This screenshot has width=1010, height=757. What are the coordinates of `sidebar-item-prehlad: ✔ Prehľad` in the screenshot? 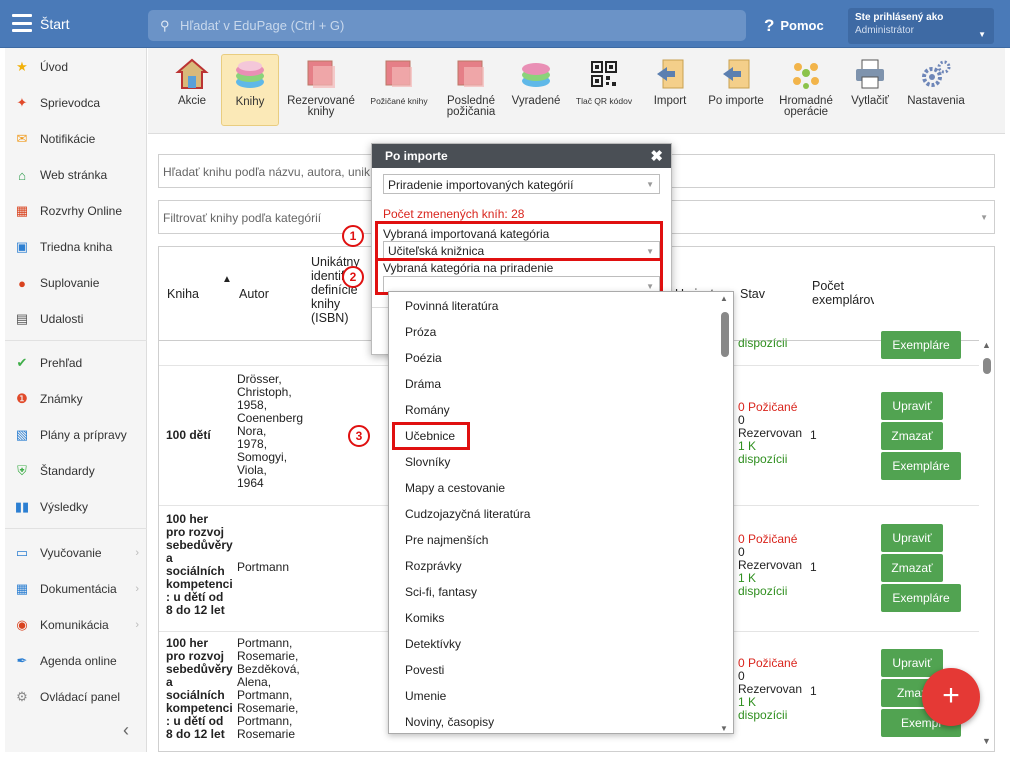 It's located at (76, 363).